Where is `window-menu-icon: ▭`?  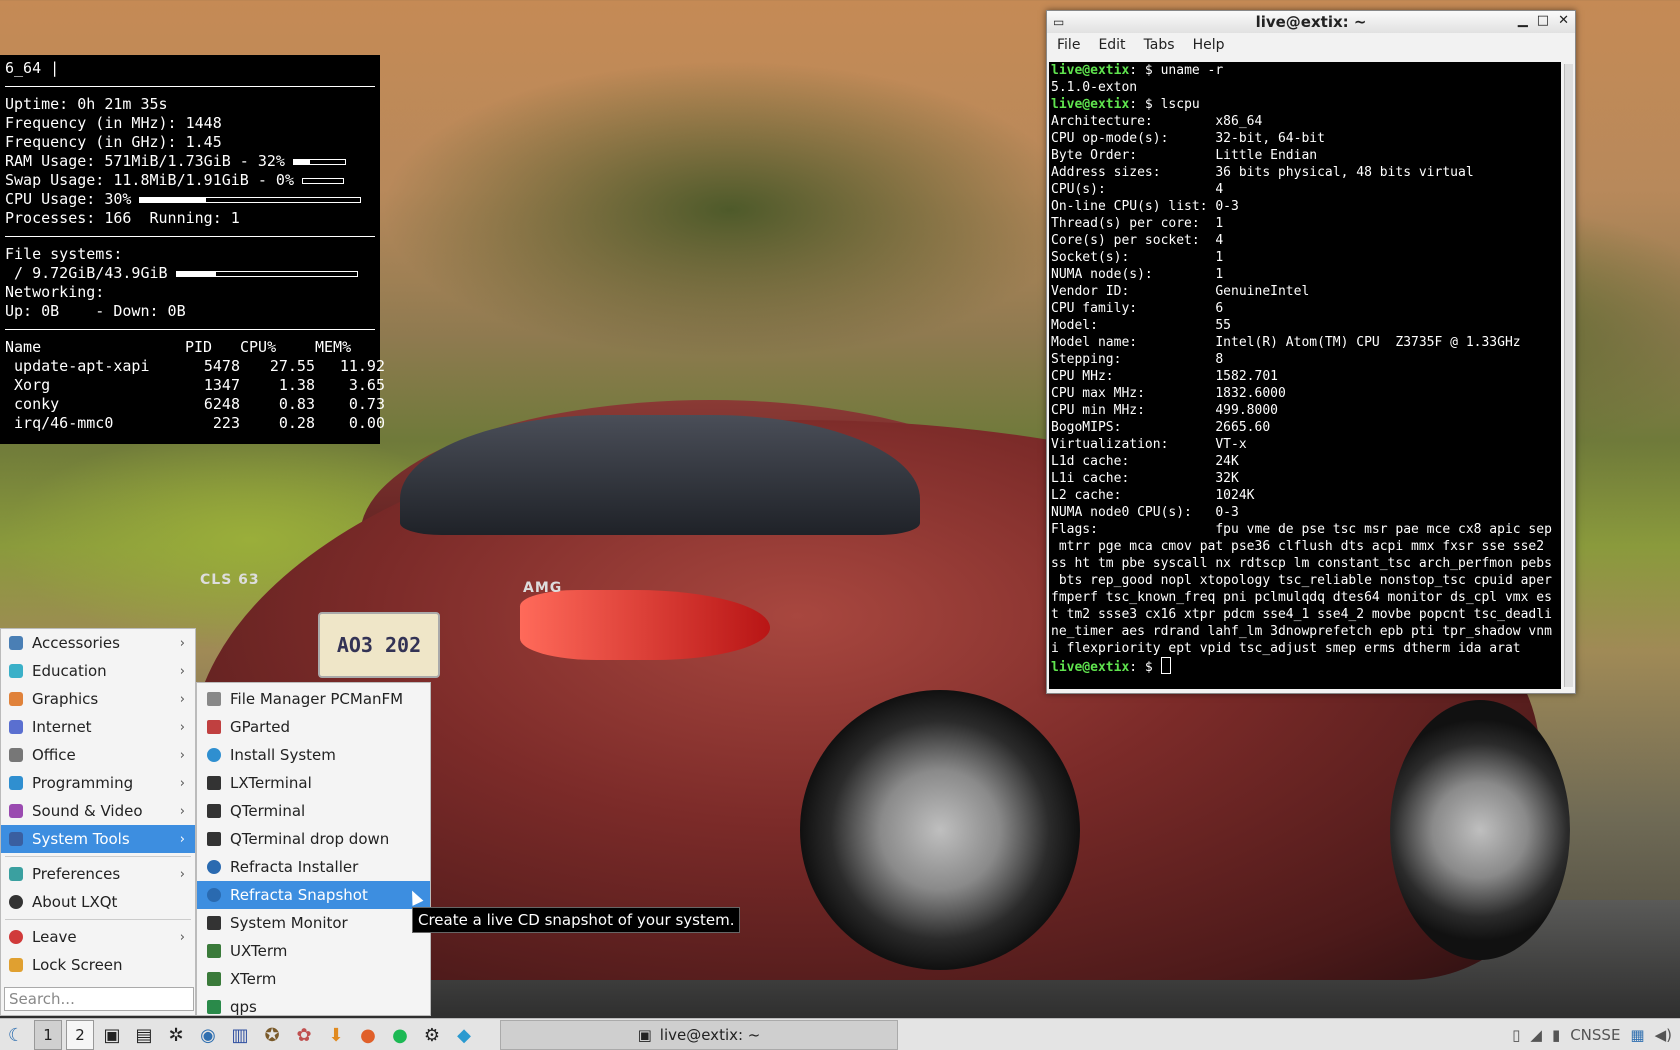 window-menu-icon: ▭ is located at coordinates (1058, 22).